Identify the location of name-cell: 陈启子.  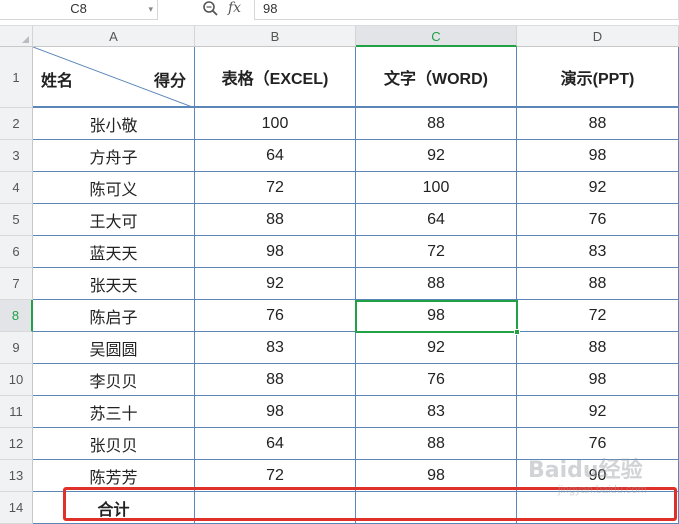
(114, 316).